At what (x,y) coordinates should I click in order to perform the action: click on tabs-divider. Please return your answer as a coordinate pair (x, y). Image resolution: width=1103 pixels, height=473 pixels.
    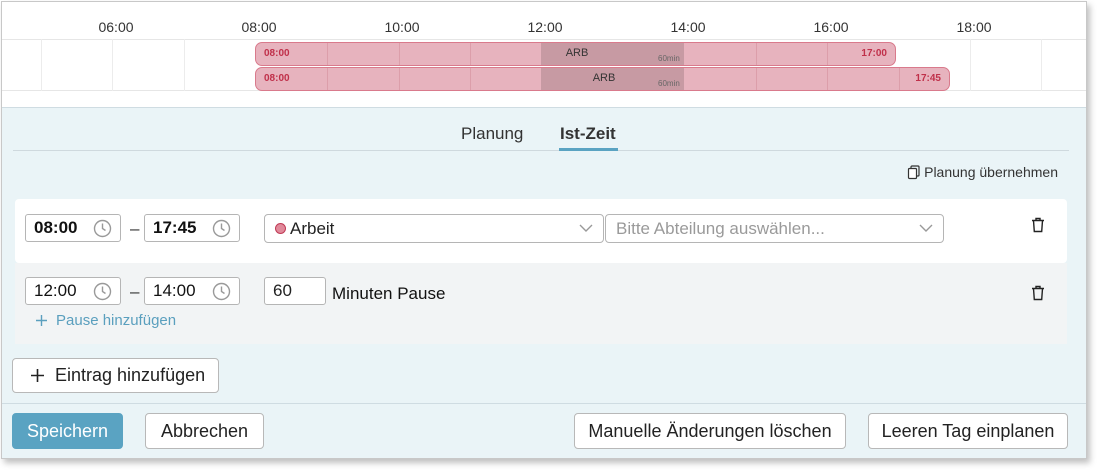
    Looking at the image, I should click on (541, 150).